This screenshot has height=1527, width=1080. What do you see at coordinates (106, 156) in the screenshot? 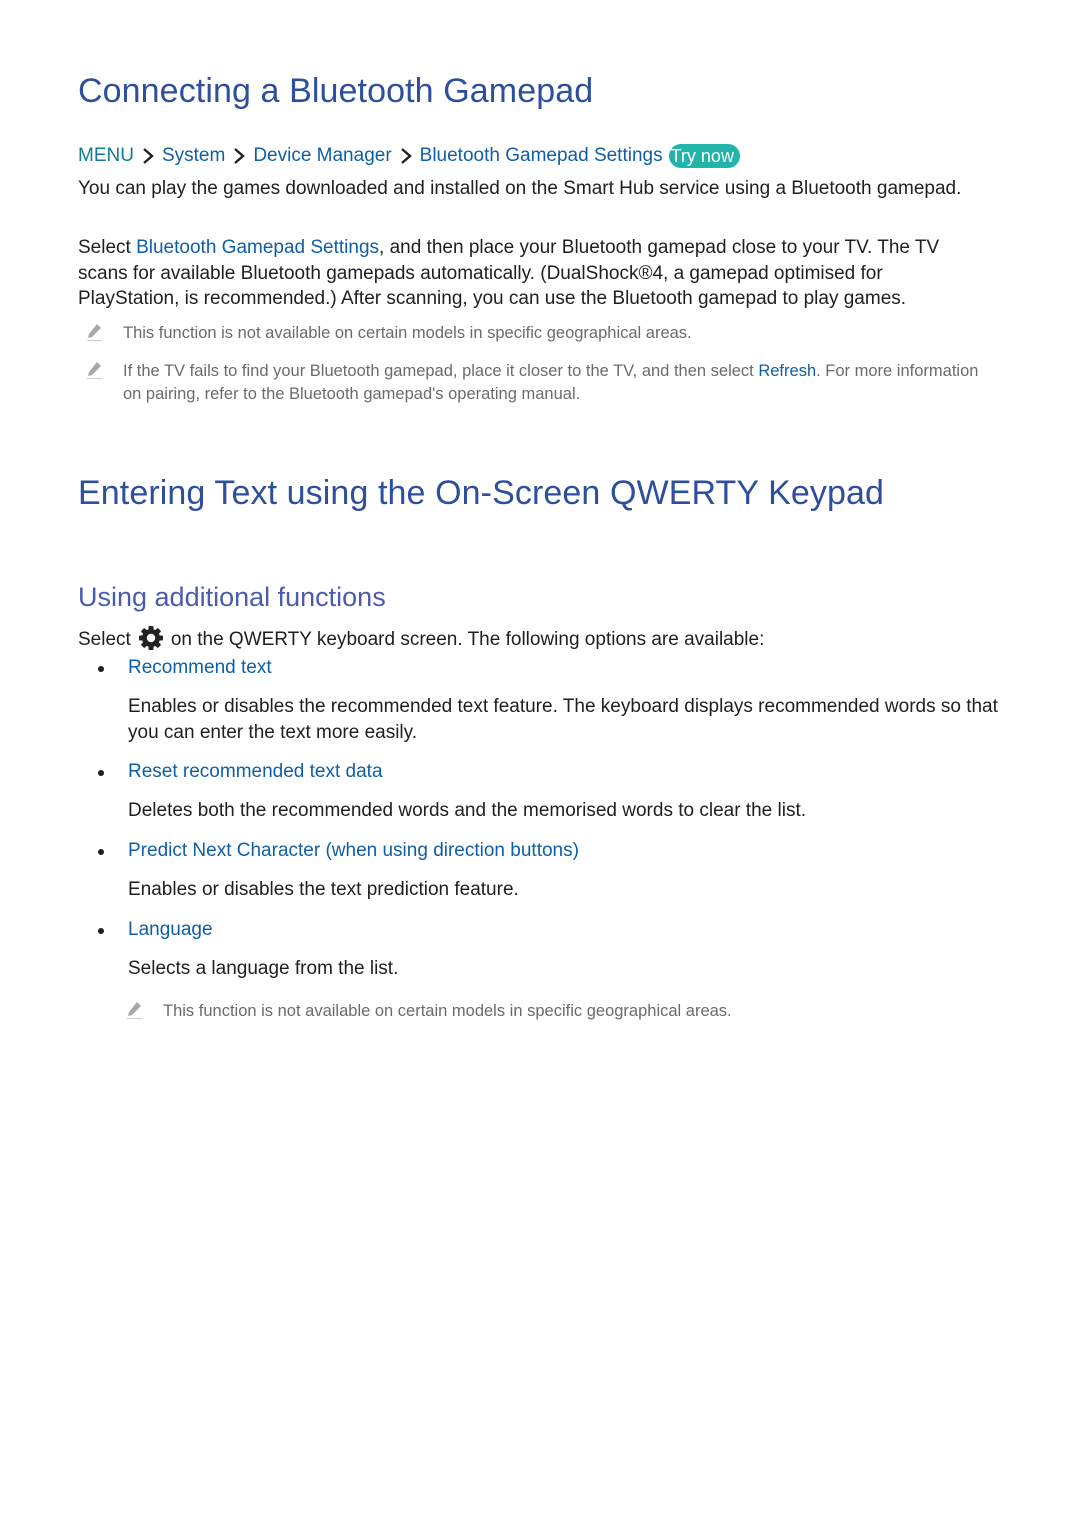
I see `breadcrumb-menu: MENU` at bounding box center [106, 156].